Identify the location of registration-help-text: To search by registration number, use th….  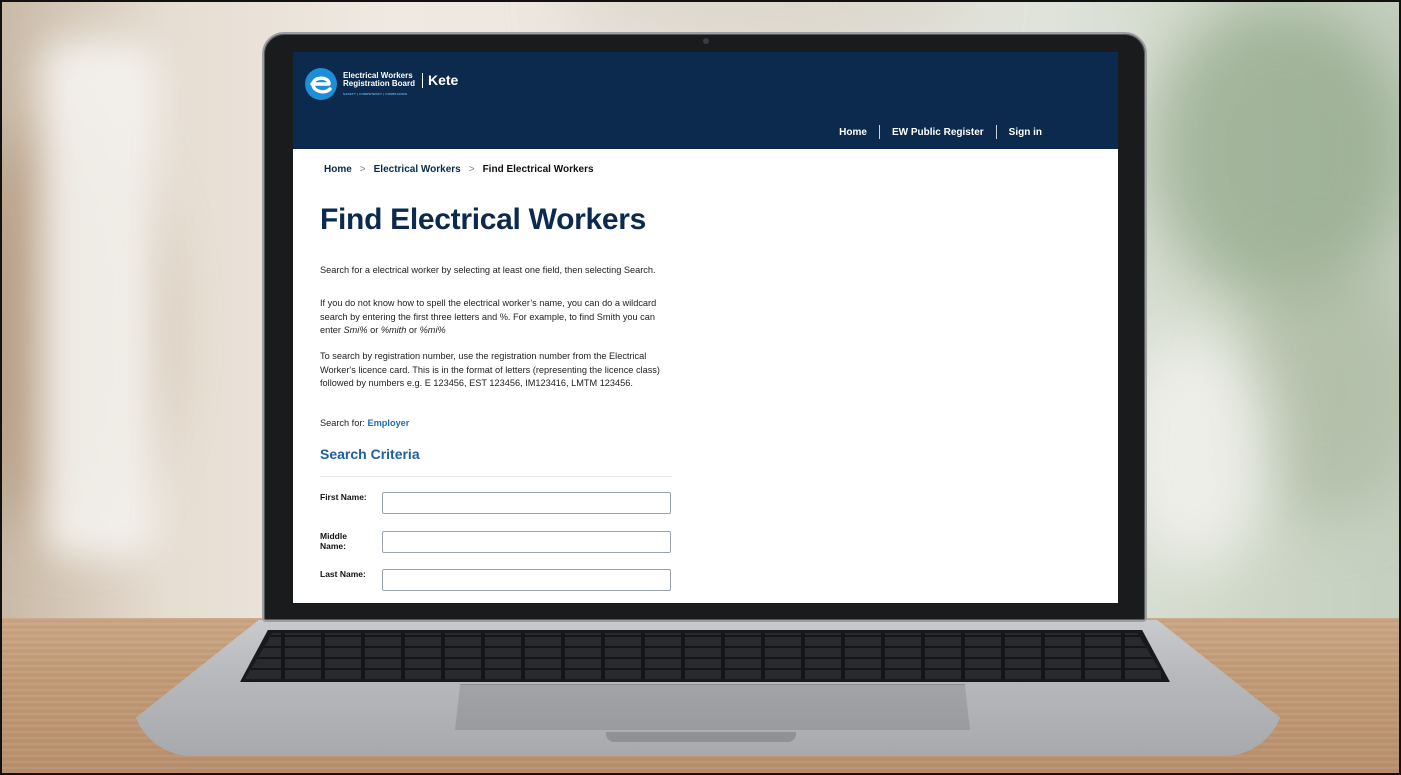
(490, 369).